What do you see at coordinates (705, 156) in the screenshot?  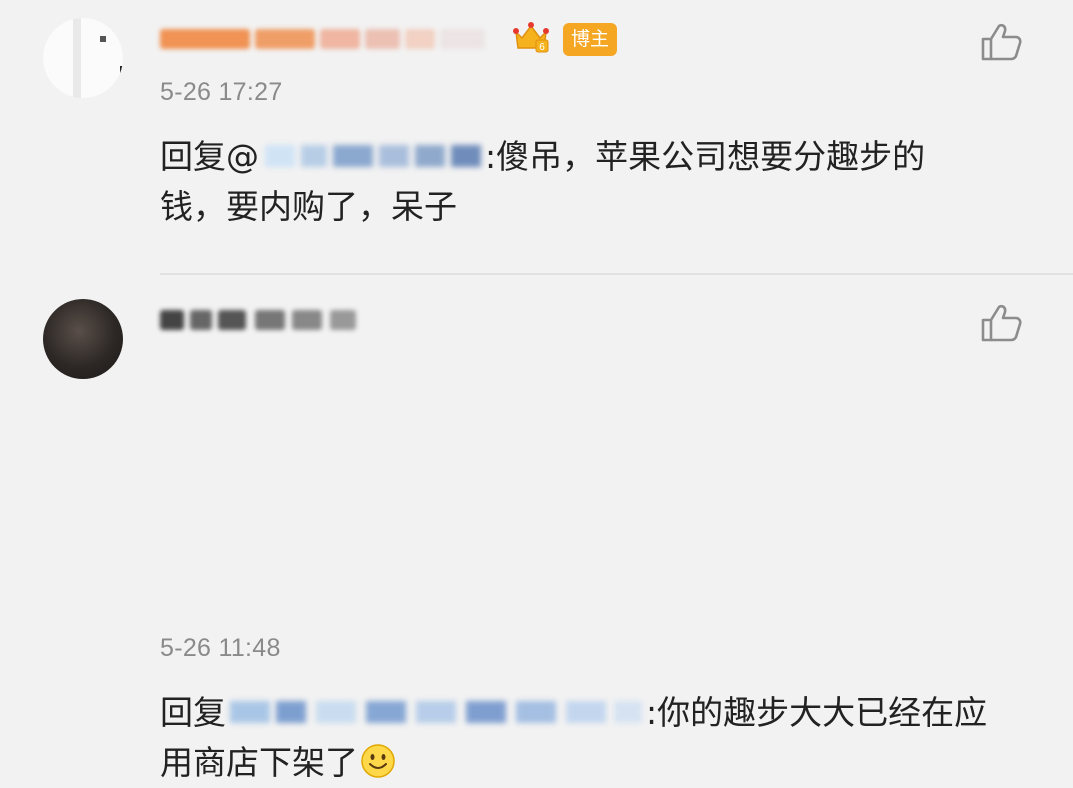 I see `comment-text-line1: :傻吊，苹果公司想要分趣步的` at bounding box center [705, 156].